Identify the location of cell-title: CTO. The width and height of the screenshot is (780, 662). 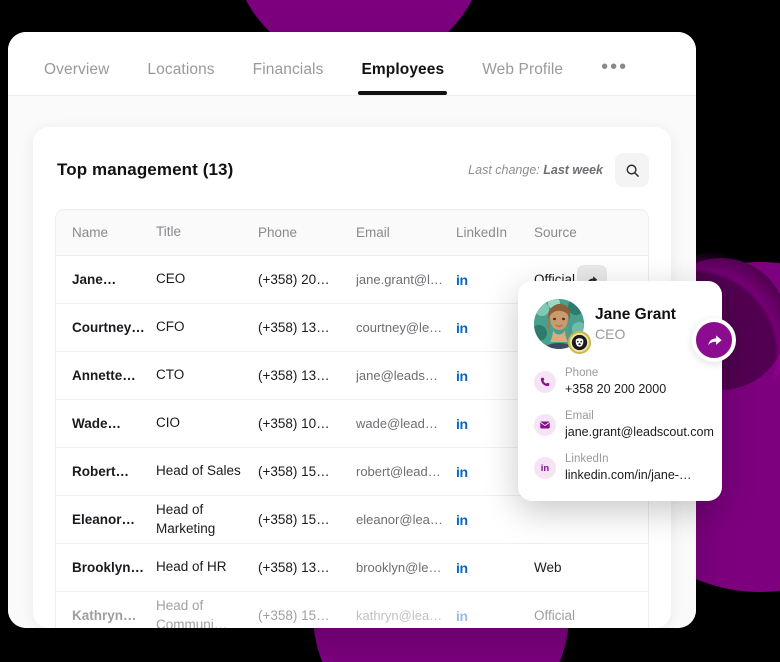
(170, 375).